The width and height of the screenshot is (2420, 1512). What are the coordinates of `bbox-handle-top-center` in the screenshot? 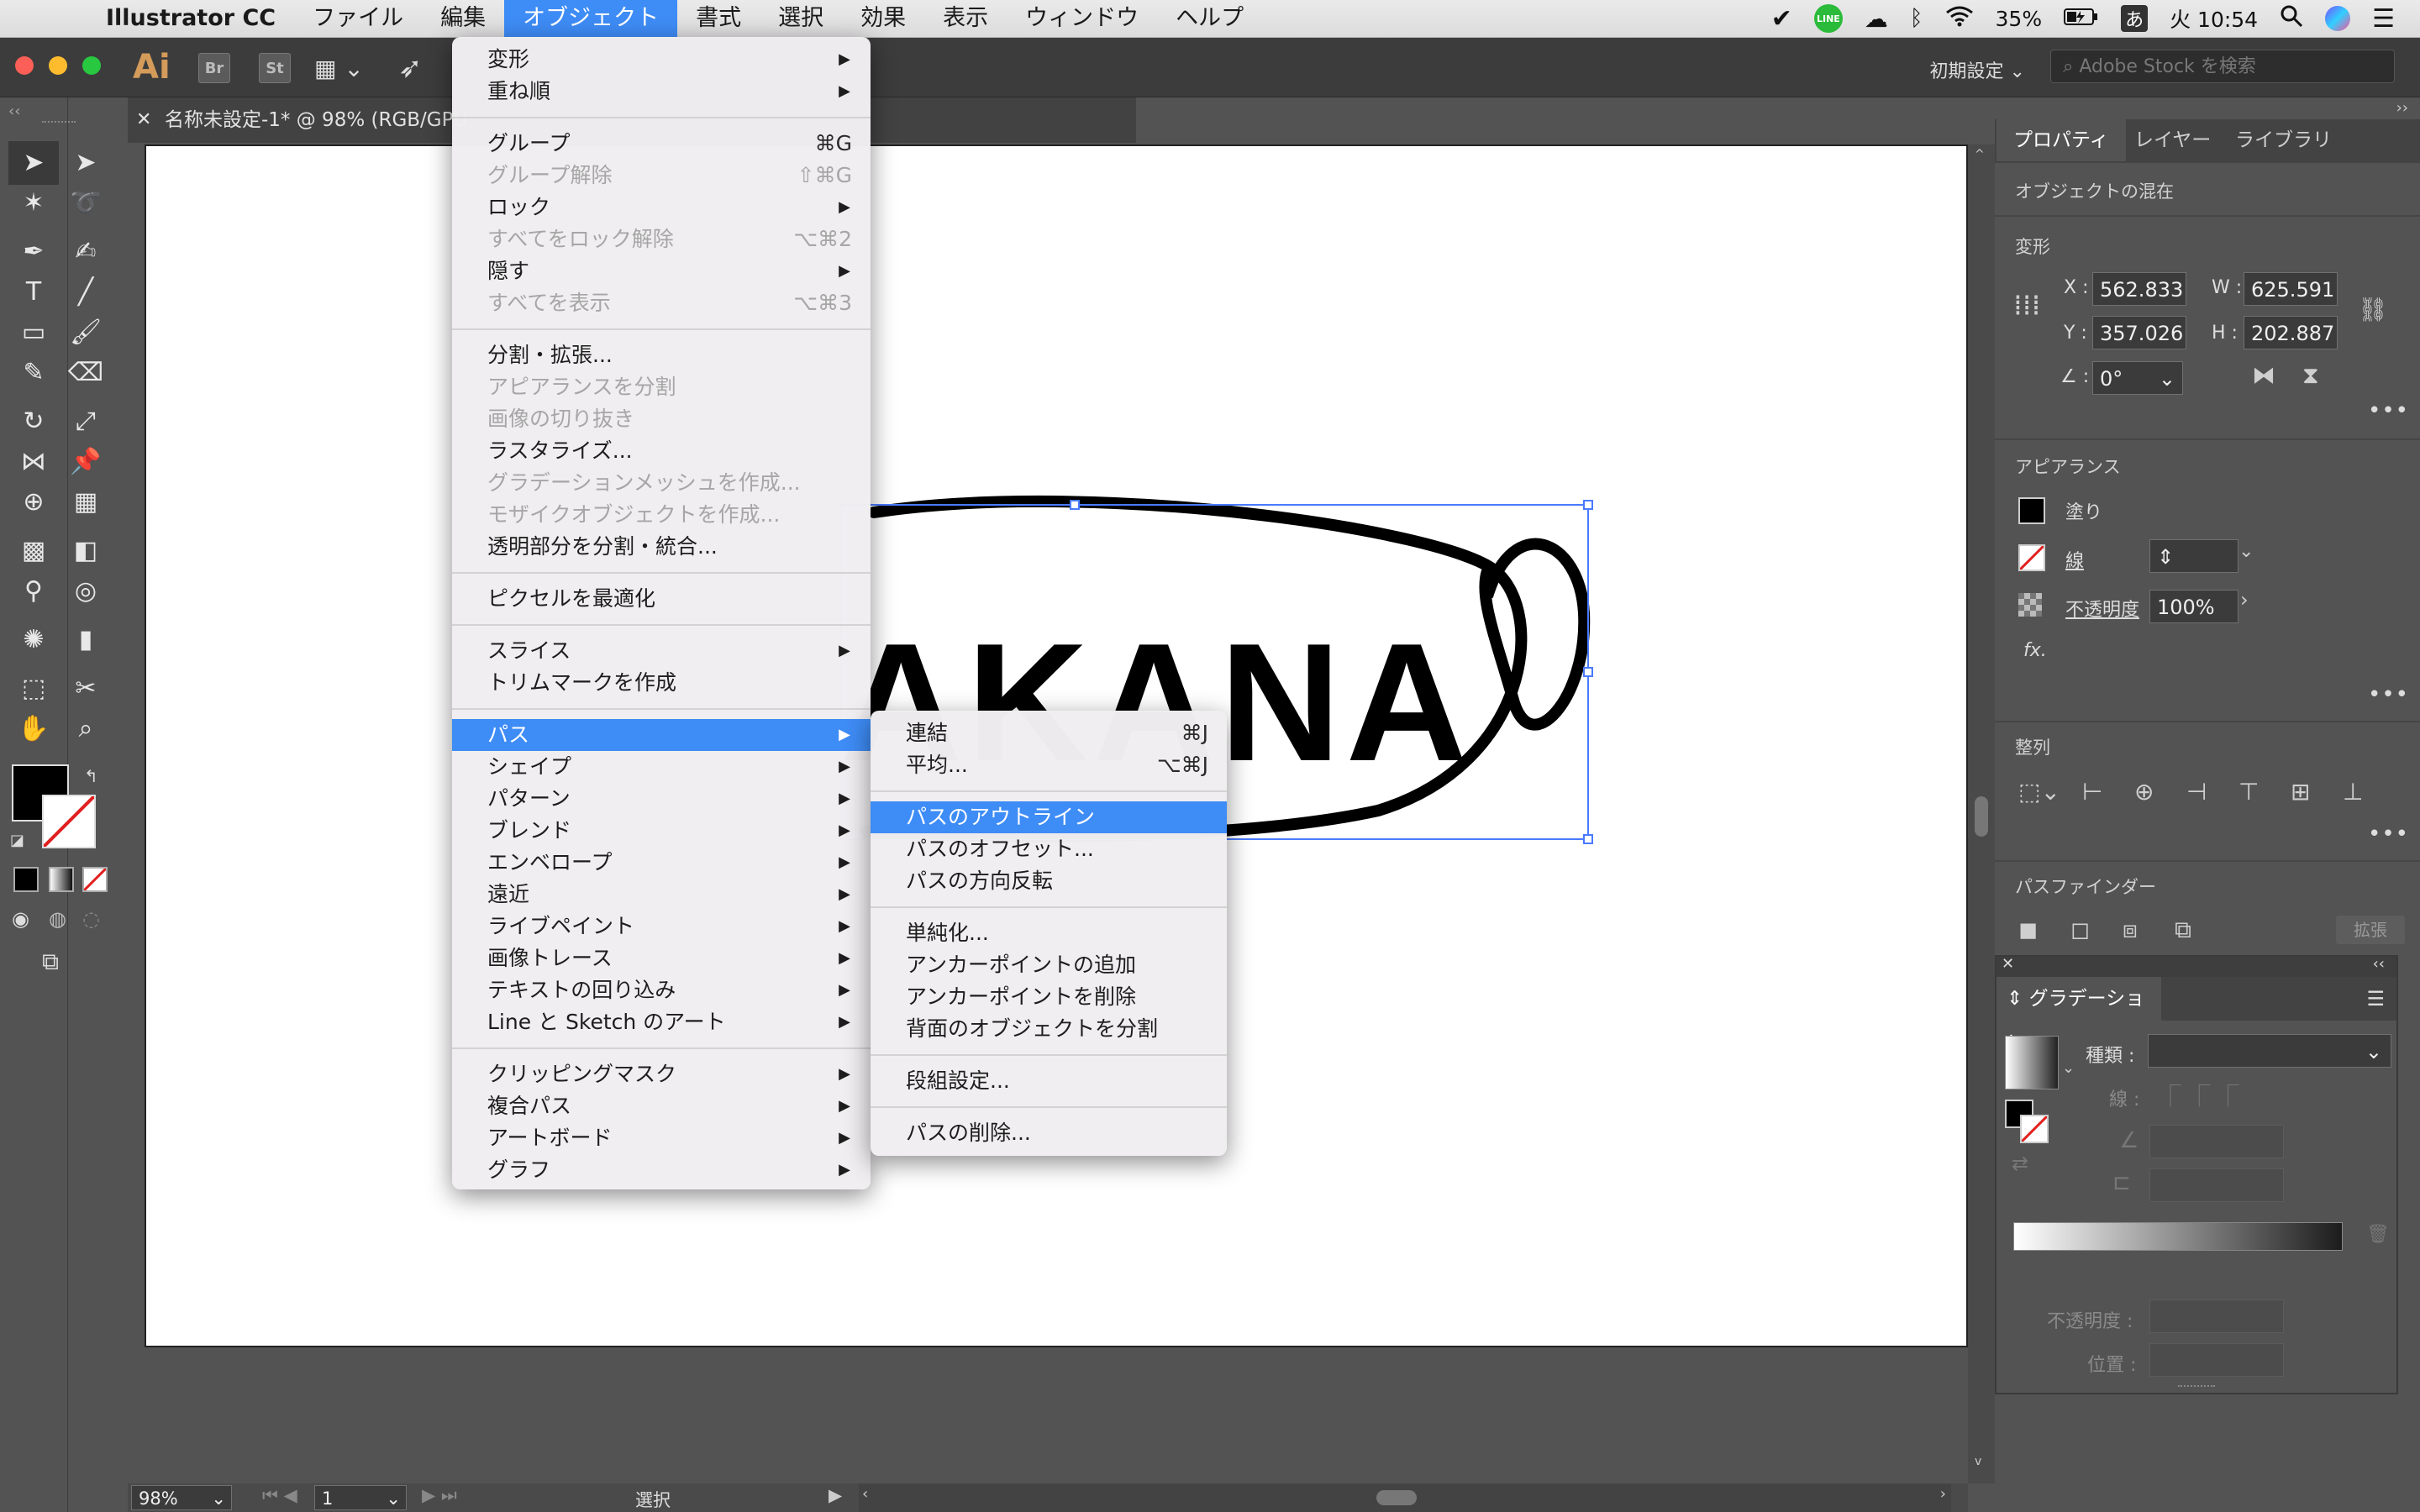 It's located at (1075, 505).